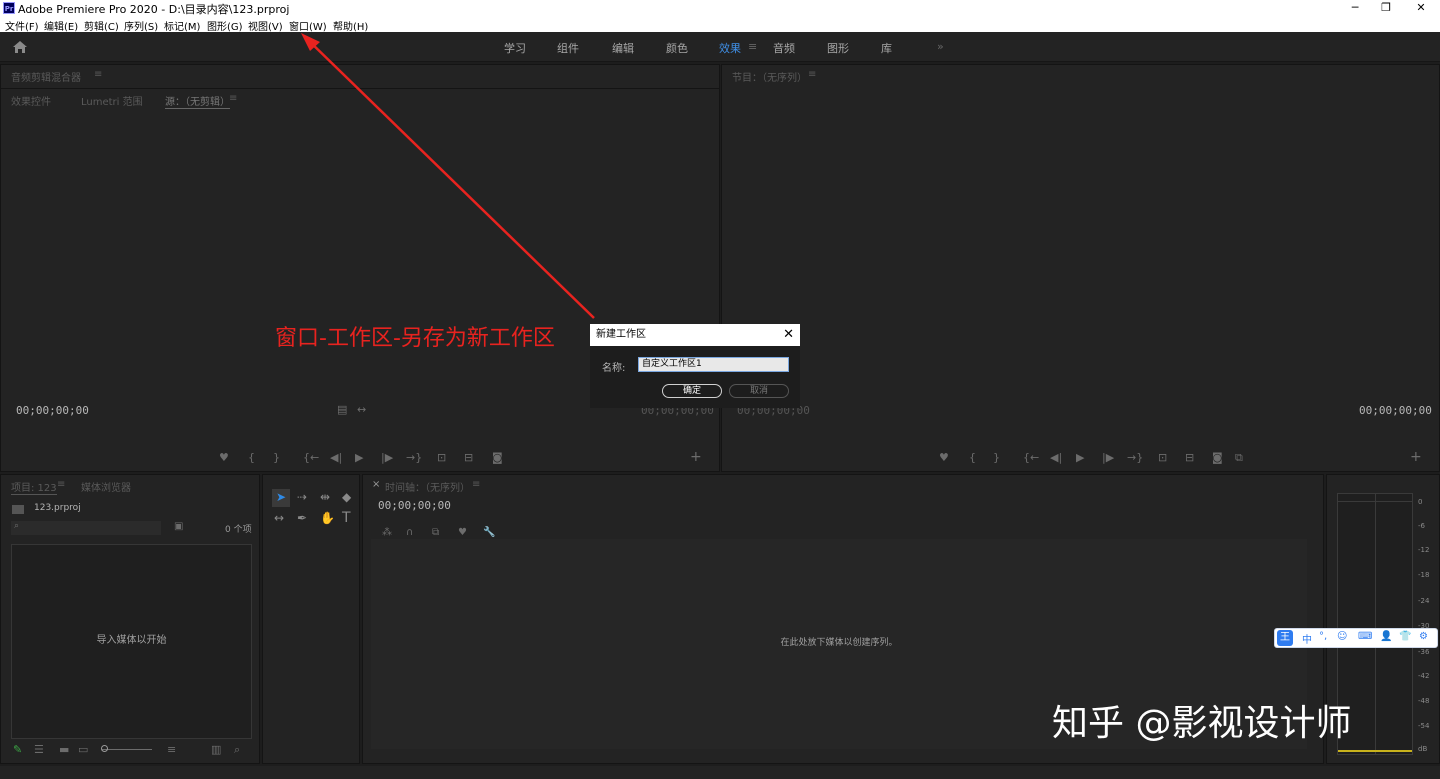 The image size is (1440, 779). What do you see at coordinates (1423, 636) in the screenshot?
I see `ime-settings-icon: ⚙` at bounding box center [1423, 636].